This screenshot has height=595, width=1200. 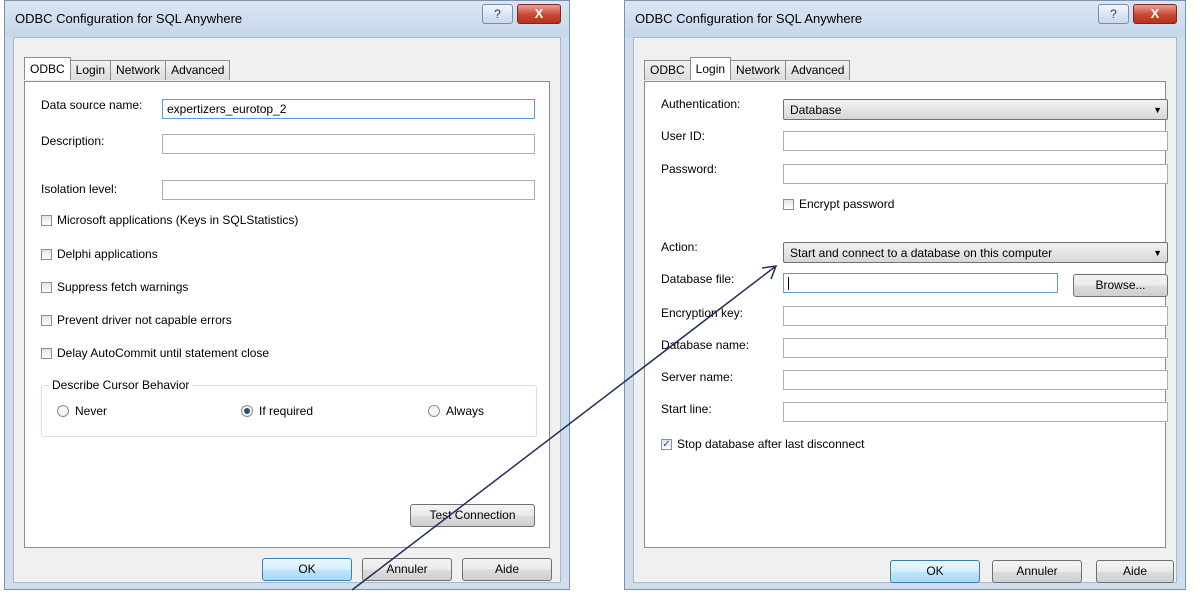 What do you see at coordinates (710, 68) in the screenshot?
I see `tab-login: Login` at bounding box center [710, 68].